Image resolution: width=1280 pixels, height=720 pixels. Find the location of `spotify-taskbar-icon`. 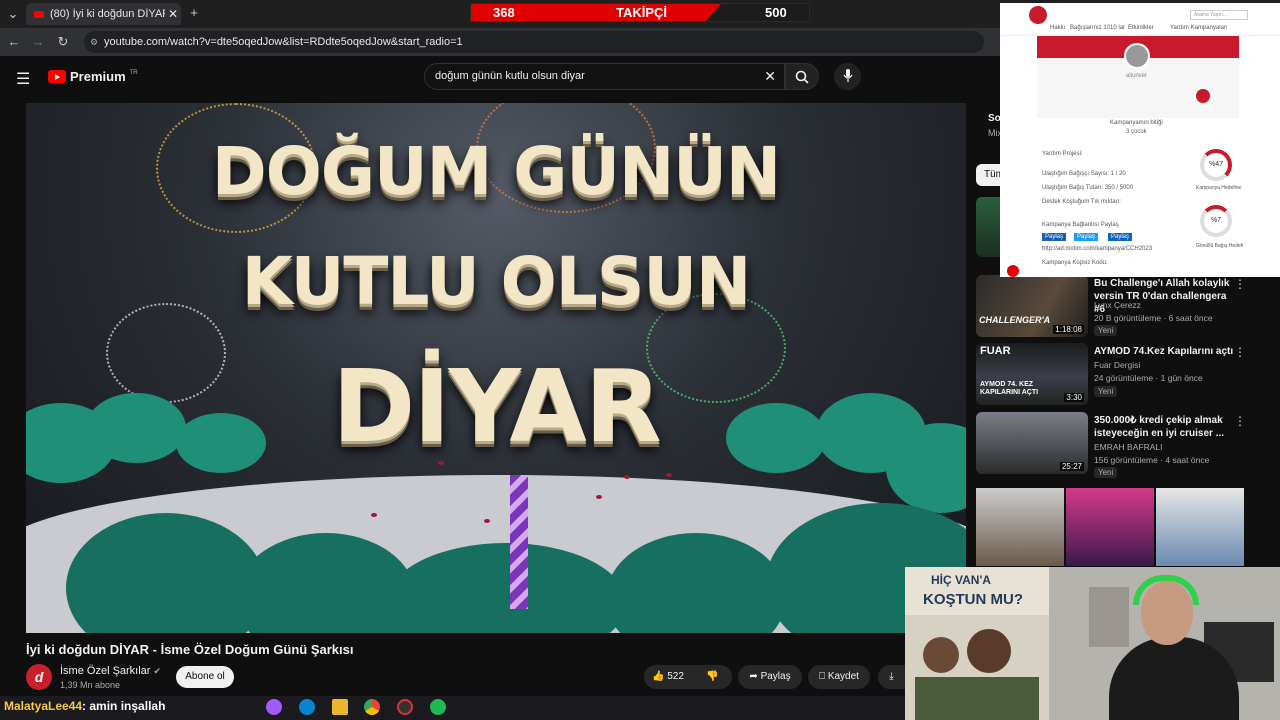

spotify-taskbar-icon is located at coordinates (438, 707).